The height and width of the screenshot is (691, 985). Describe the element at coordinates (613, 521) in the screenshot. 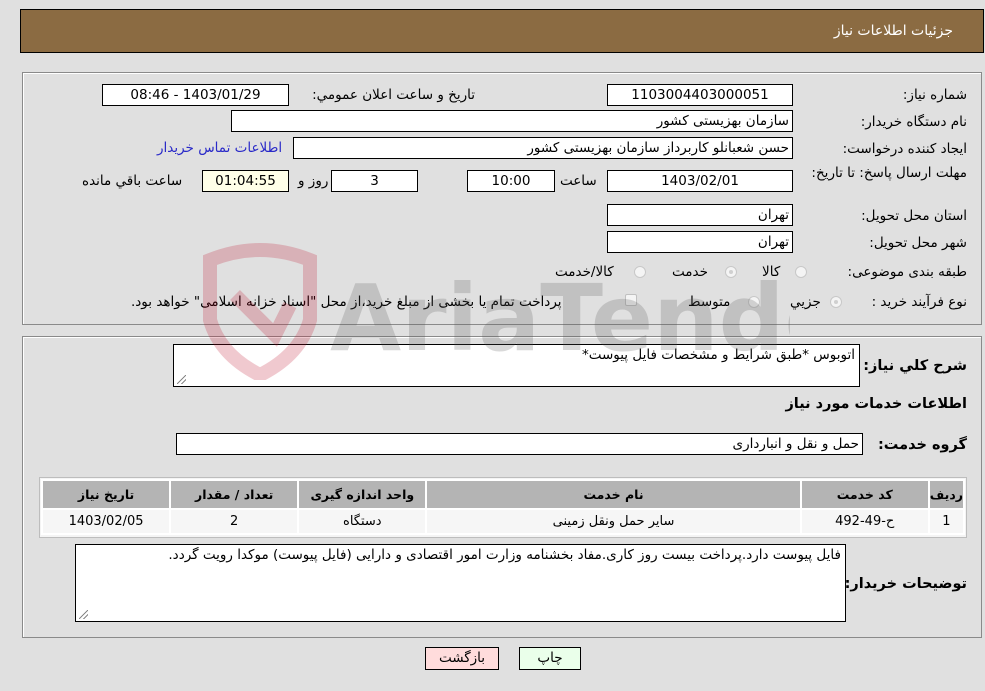

I see `cell-service-name: ساير حمل ونقل زمينی` at that location.